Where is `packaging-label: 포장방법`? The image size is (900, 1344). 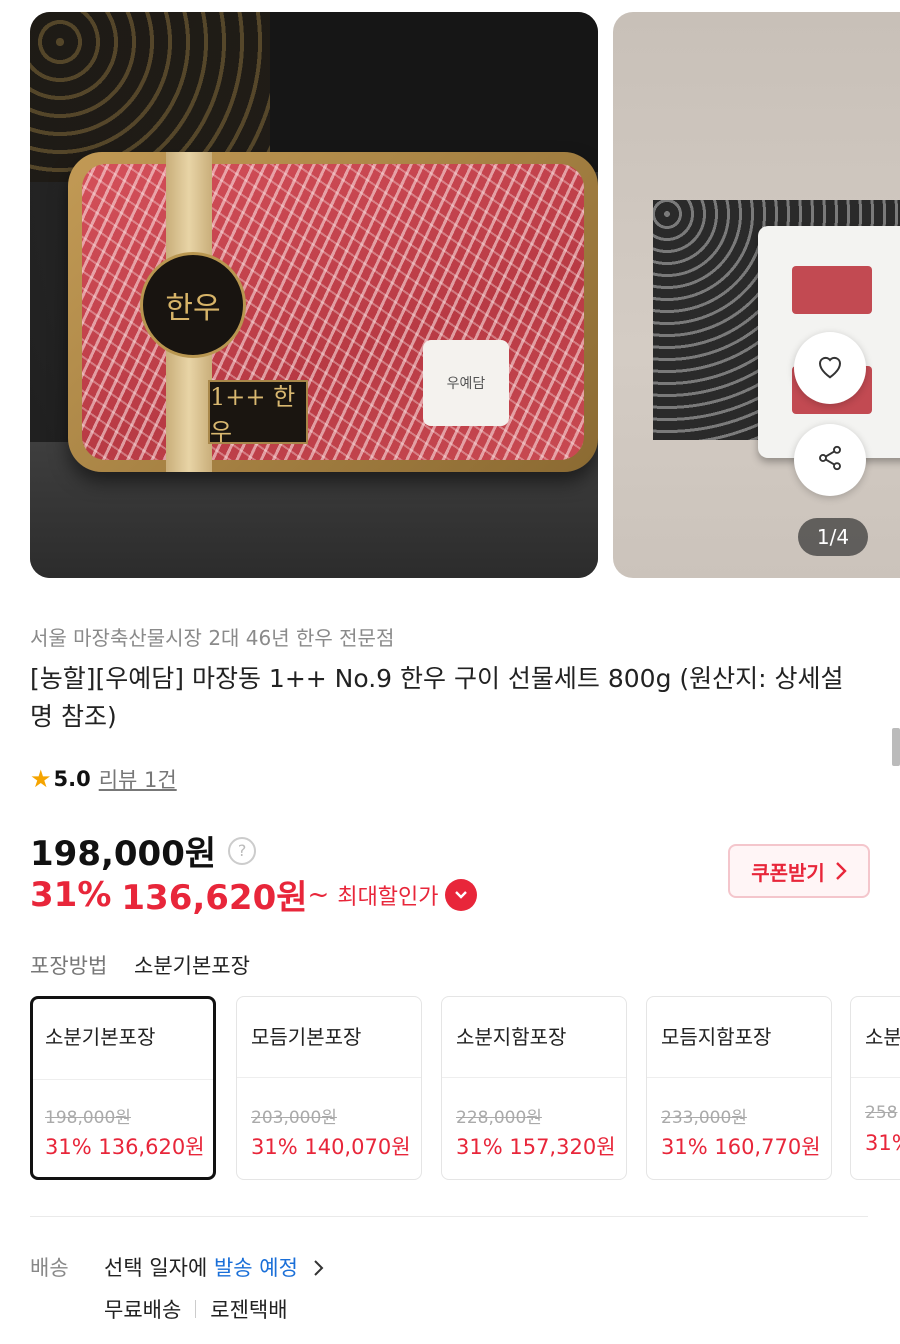
packaging-label: 포장방법 is located at coordinates (69, 966).